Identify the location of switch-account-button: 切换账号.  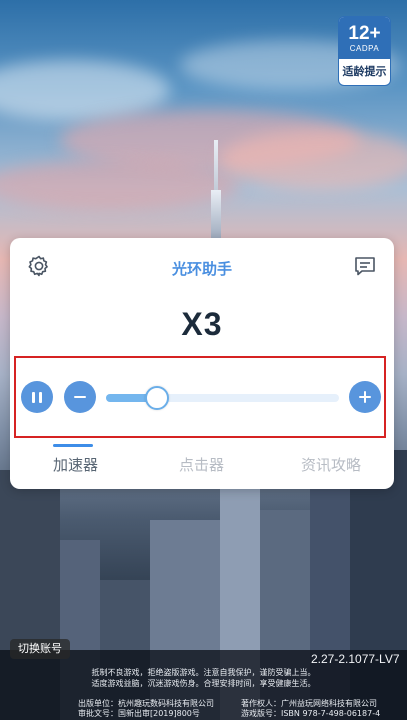
(40, 649).